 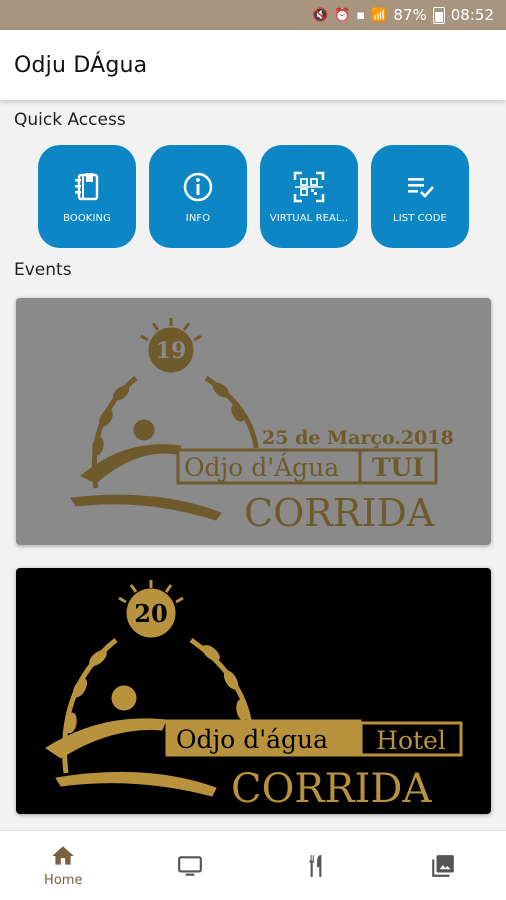 I want to click on virtual-reality-button: VIRTUAL REAL.., so click(x=309, y=196).